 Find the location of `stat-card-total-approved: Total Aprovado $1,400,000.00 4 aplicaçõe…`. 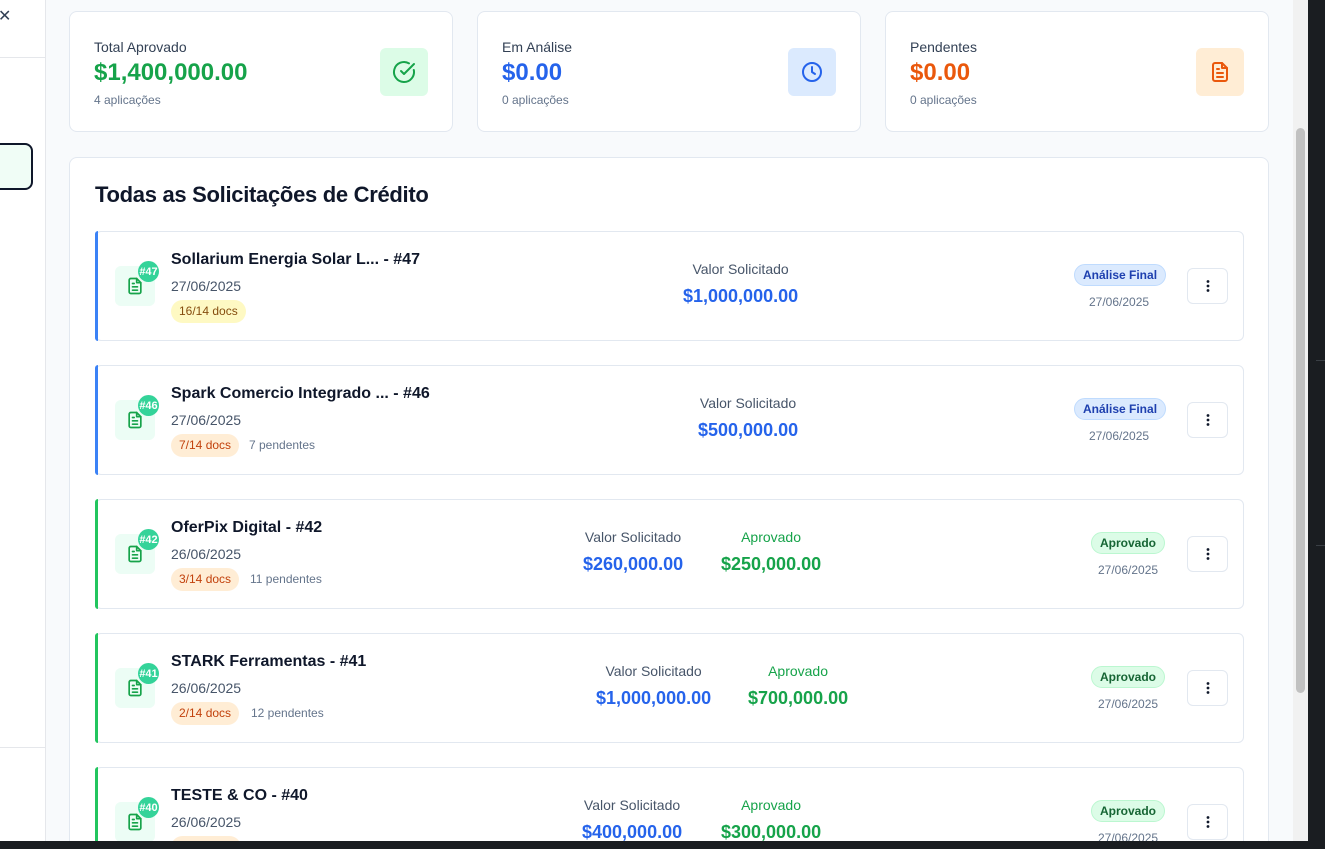

stat-card-total-approved: Total Aprovado $1,400,000.00 4 aplicaçõe… is located at coordinates (261, 71).